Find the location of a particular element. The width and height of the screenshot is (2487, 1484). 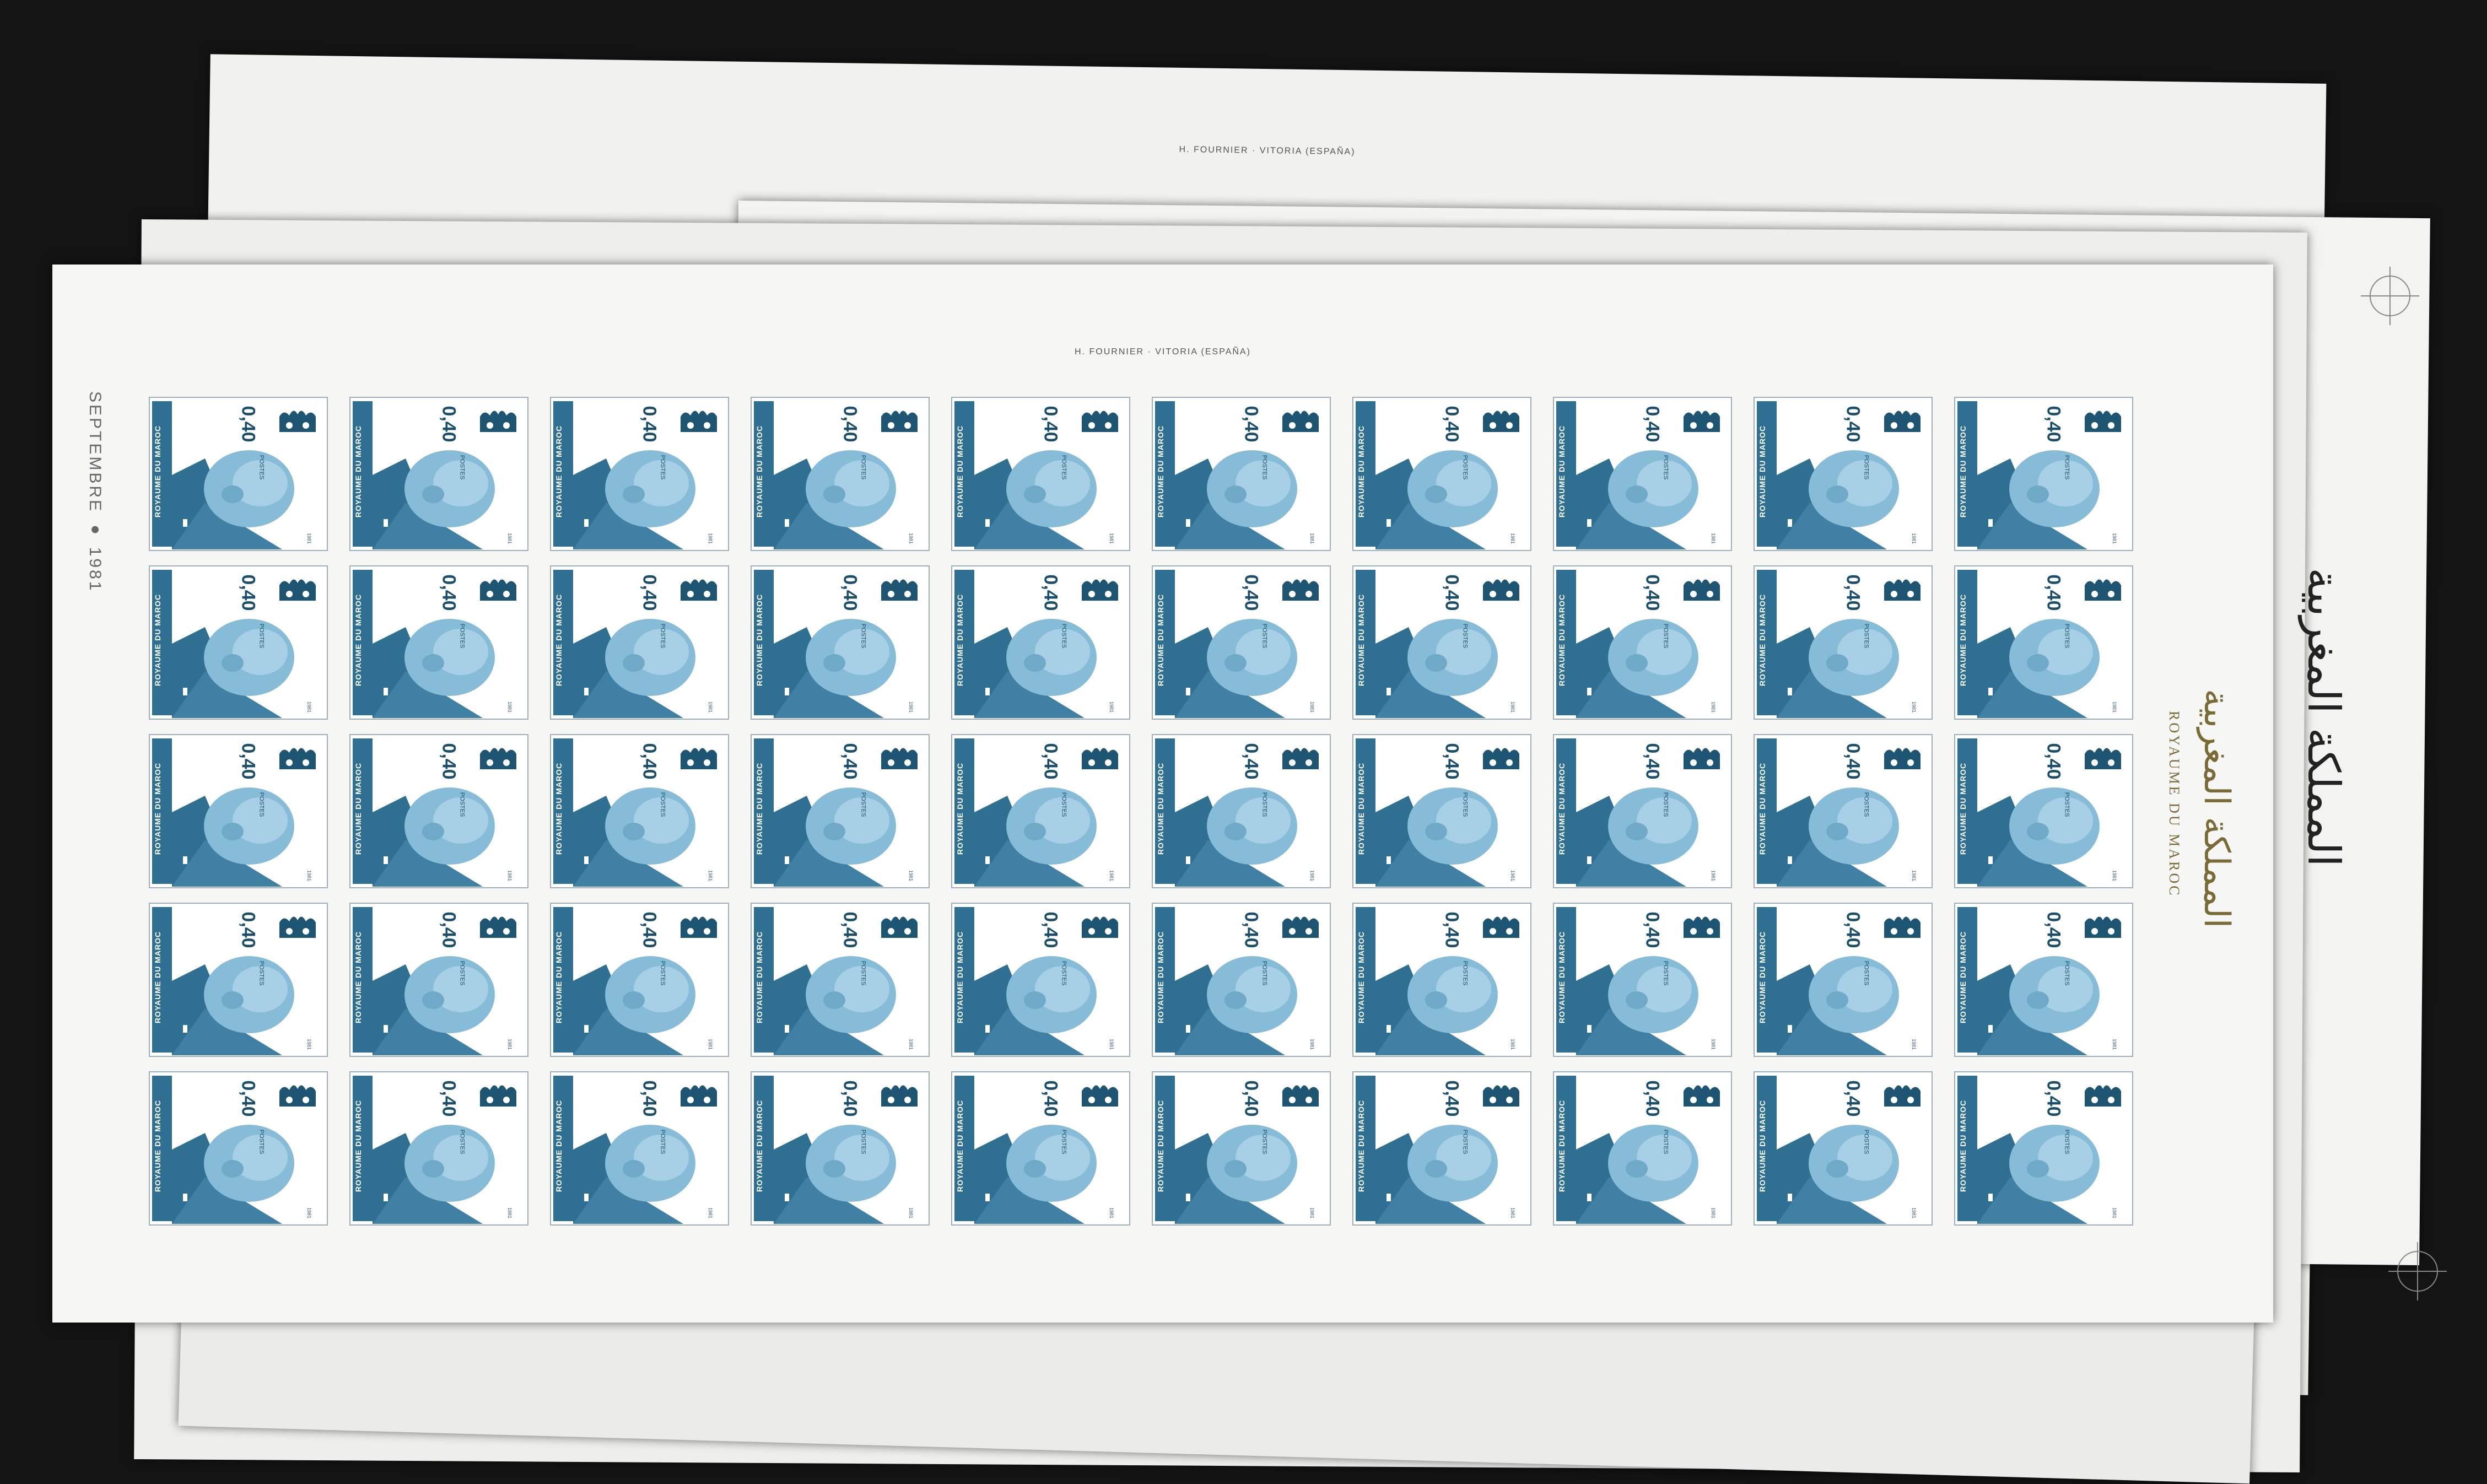

printer-imprint: H. FOURNIER · VITORIA (ESPAÑA) is located at coordinates (1163, 352).